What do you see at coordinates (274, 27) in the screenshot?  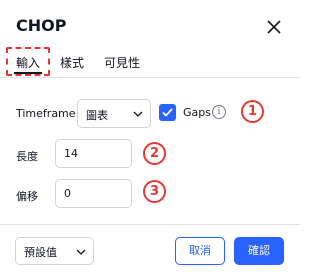 I see `close-icon` at bounding box center [274, 27].